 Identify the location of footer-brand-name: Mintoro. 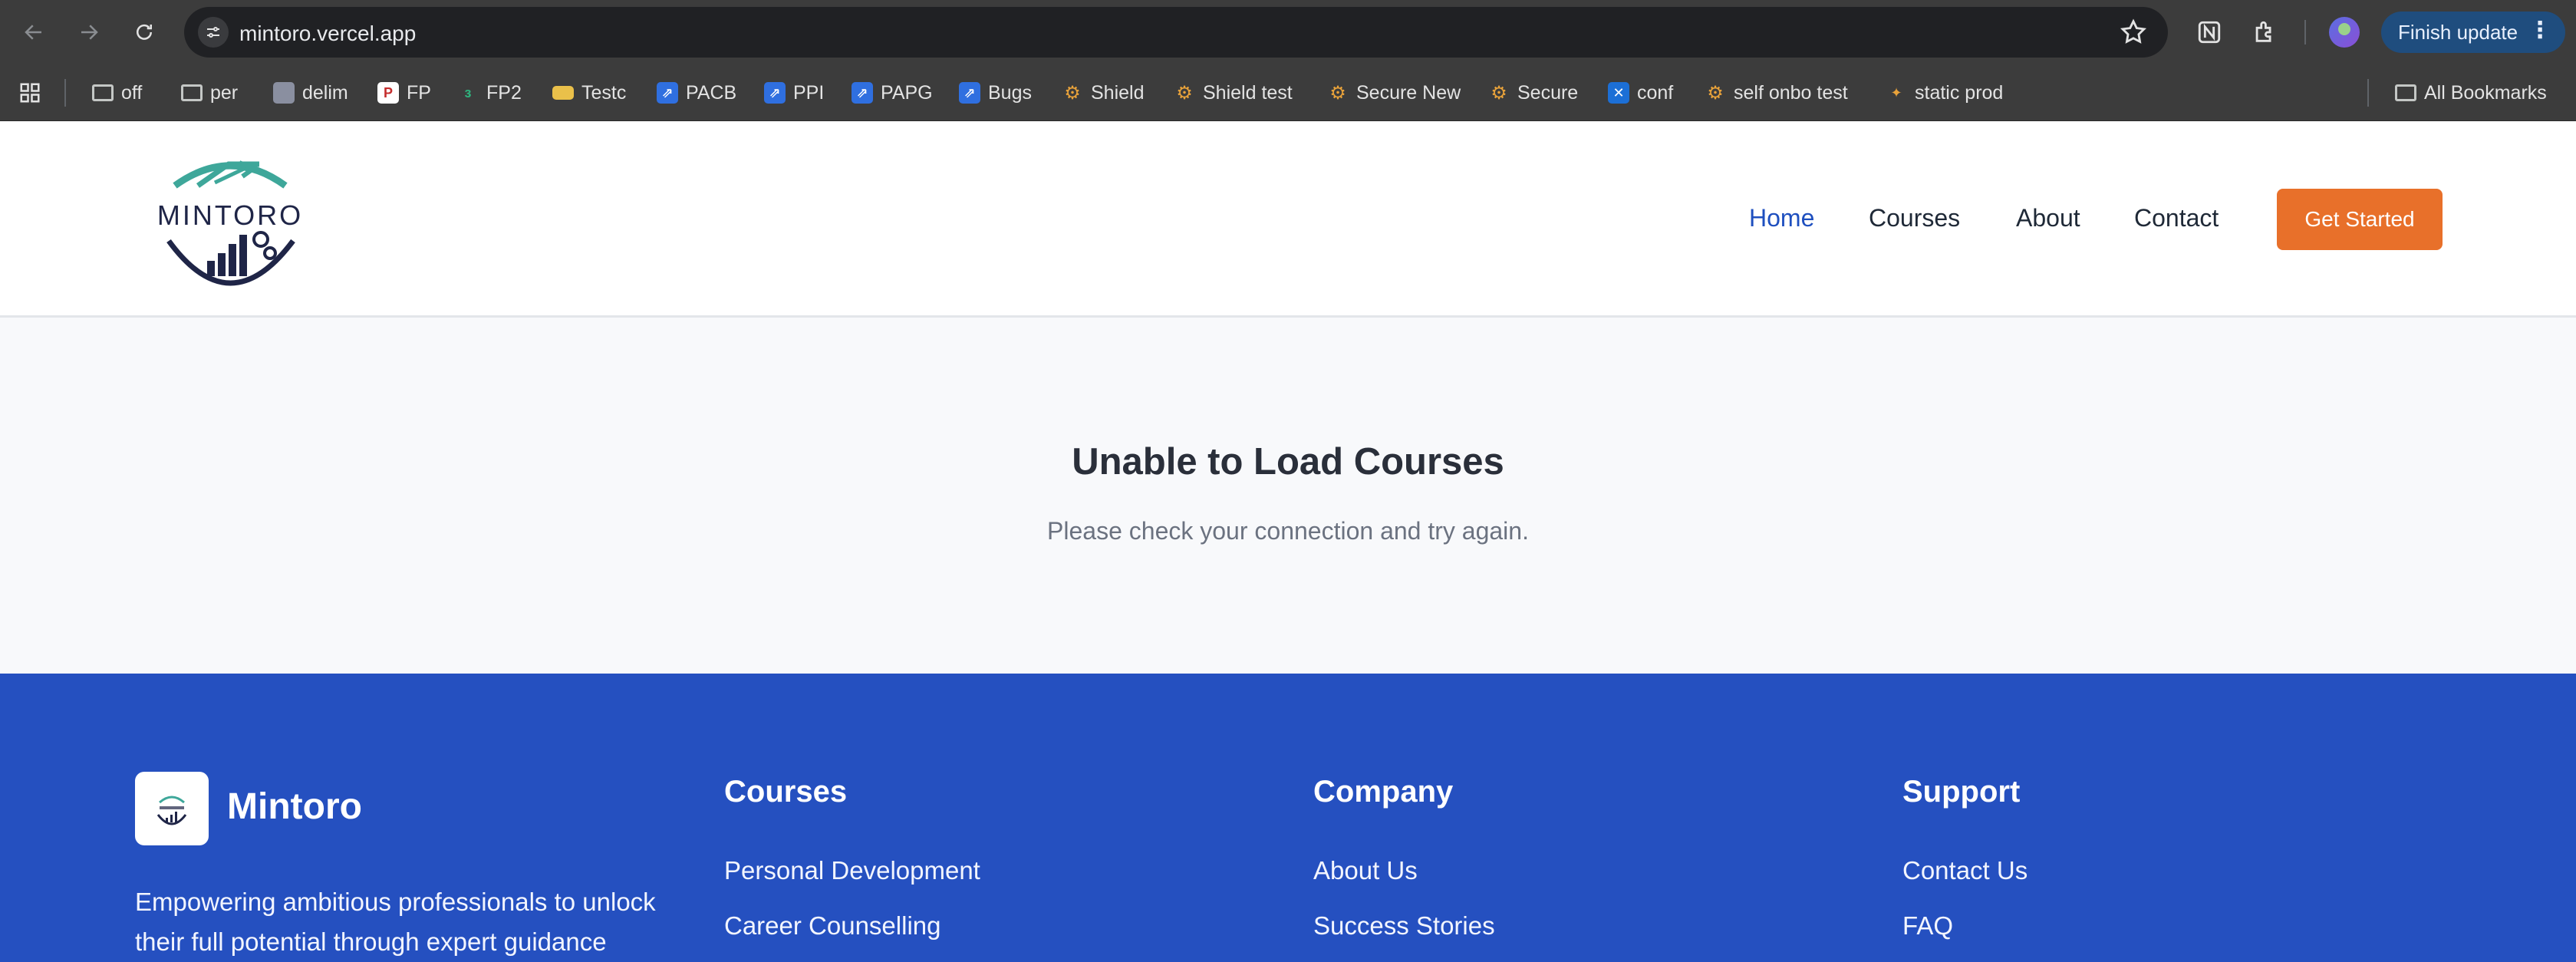
(294, 806).